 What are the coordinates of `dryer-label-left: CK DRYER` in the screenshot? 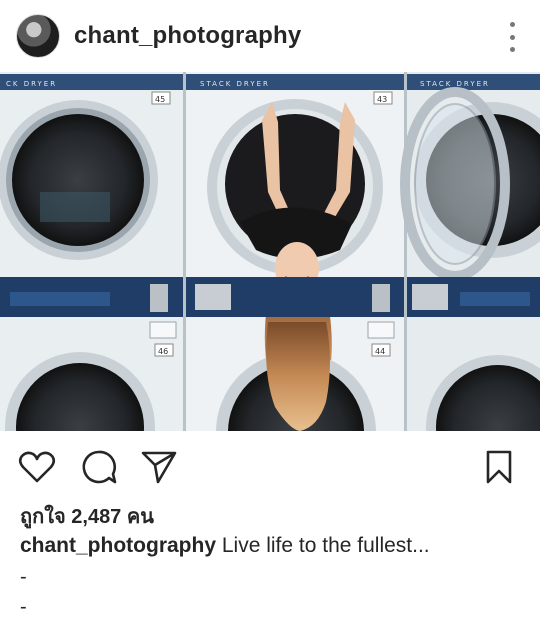 It's located at (31, 84).